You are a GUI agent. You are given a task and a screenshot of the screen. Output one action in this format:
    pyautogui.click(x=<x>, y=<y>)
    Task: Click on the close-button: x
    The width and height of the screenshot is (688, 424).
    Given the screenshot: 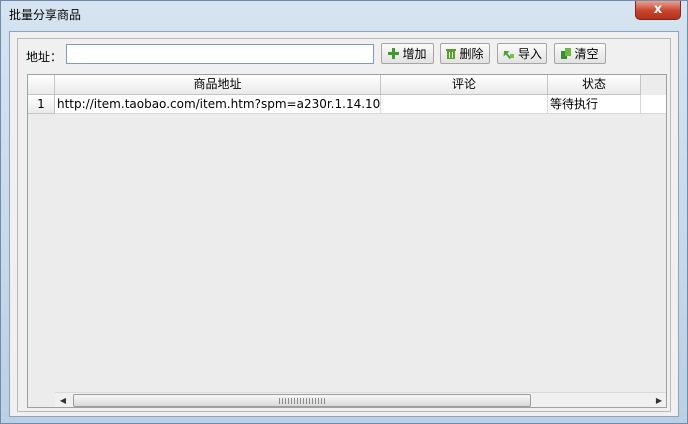 What is the action you would take?
    pyautogui.click(x=658, y=10)
    